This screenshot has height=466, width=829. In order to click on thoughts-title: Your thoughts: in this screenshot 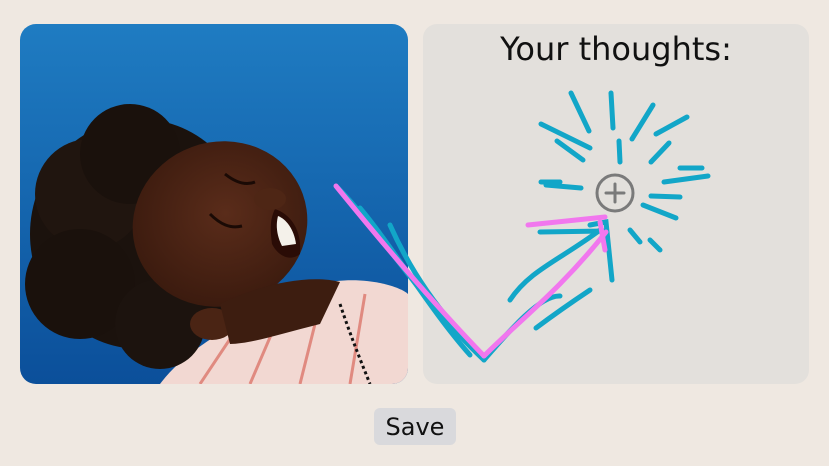, I will do `click(616, 49)`.